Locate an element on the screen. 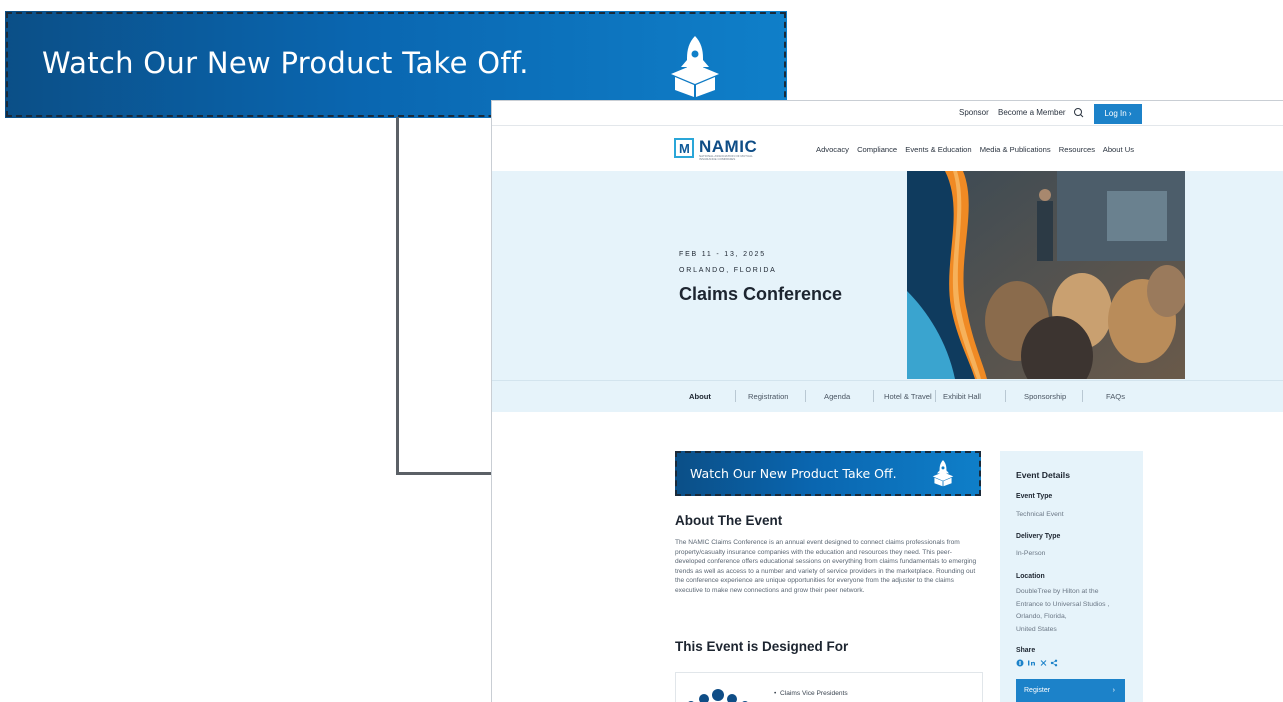 The width and height of the screenshot is (1283, 702). delivery-type-value: In-Person is located at coordinates (1031, 553).